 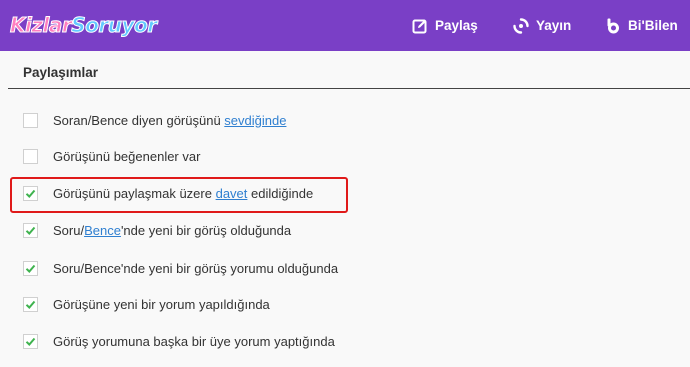 What do you see at coordinates (102, 230) in the screenshot?
I see `option-link: Bence` at bounding box center [102, 230].